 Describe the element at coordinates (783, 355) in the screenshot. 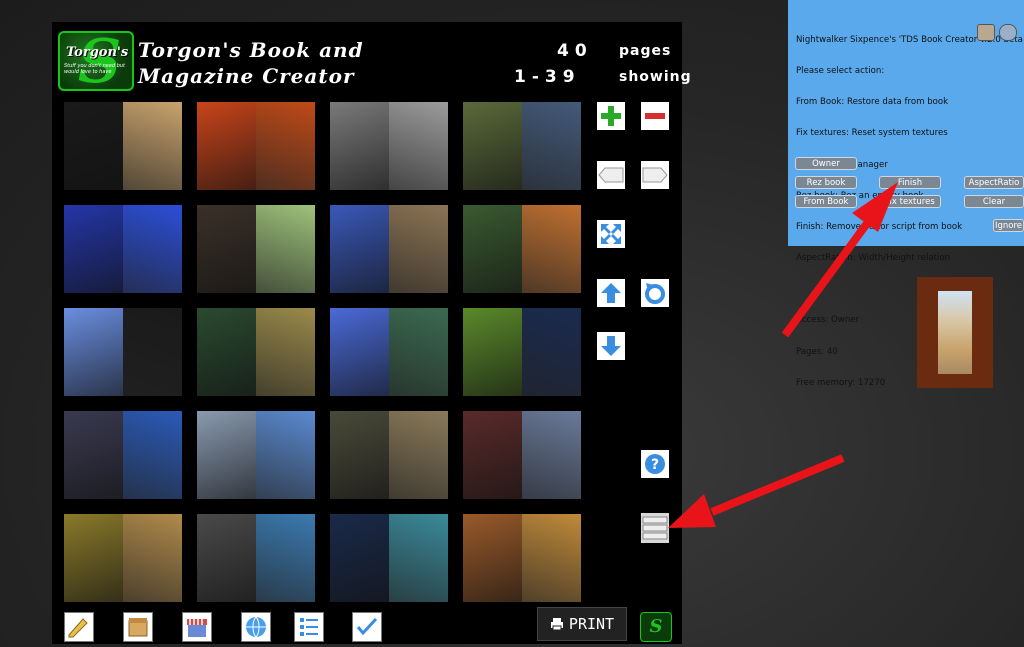

I see `annotation-arrows` at that location.